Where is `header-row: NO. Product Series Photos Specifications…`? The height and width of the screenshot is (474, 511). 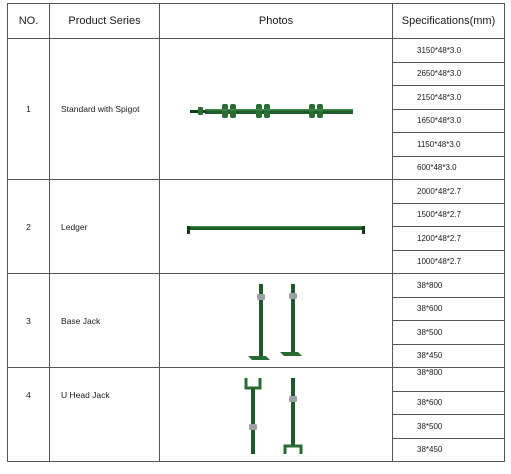
header-row: NO. Product Series Photos Specifications… is located at coordinates (256, 21).